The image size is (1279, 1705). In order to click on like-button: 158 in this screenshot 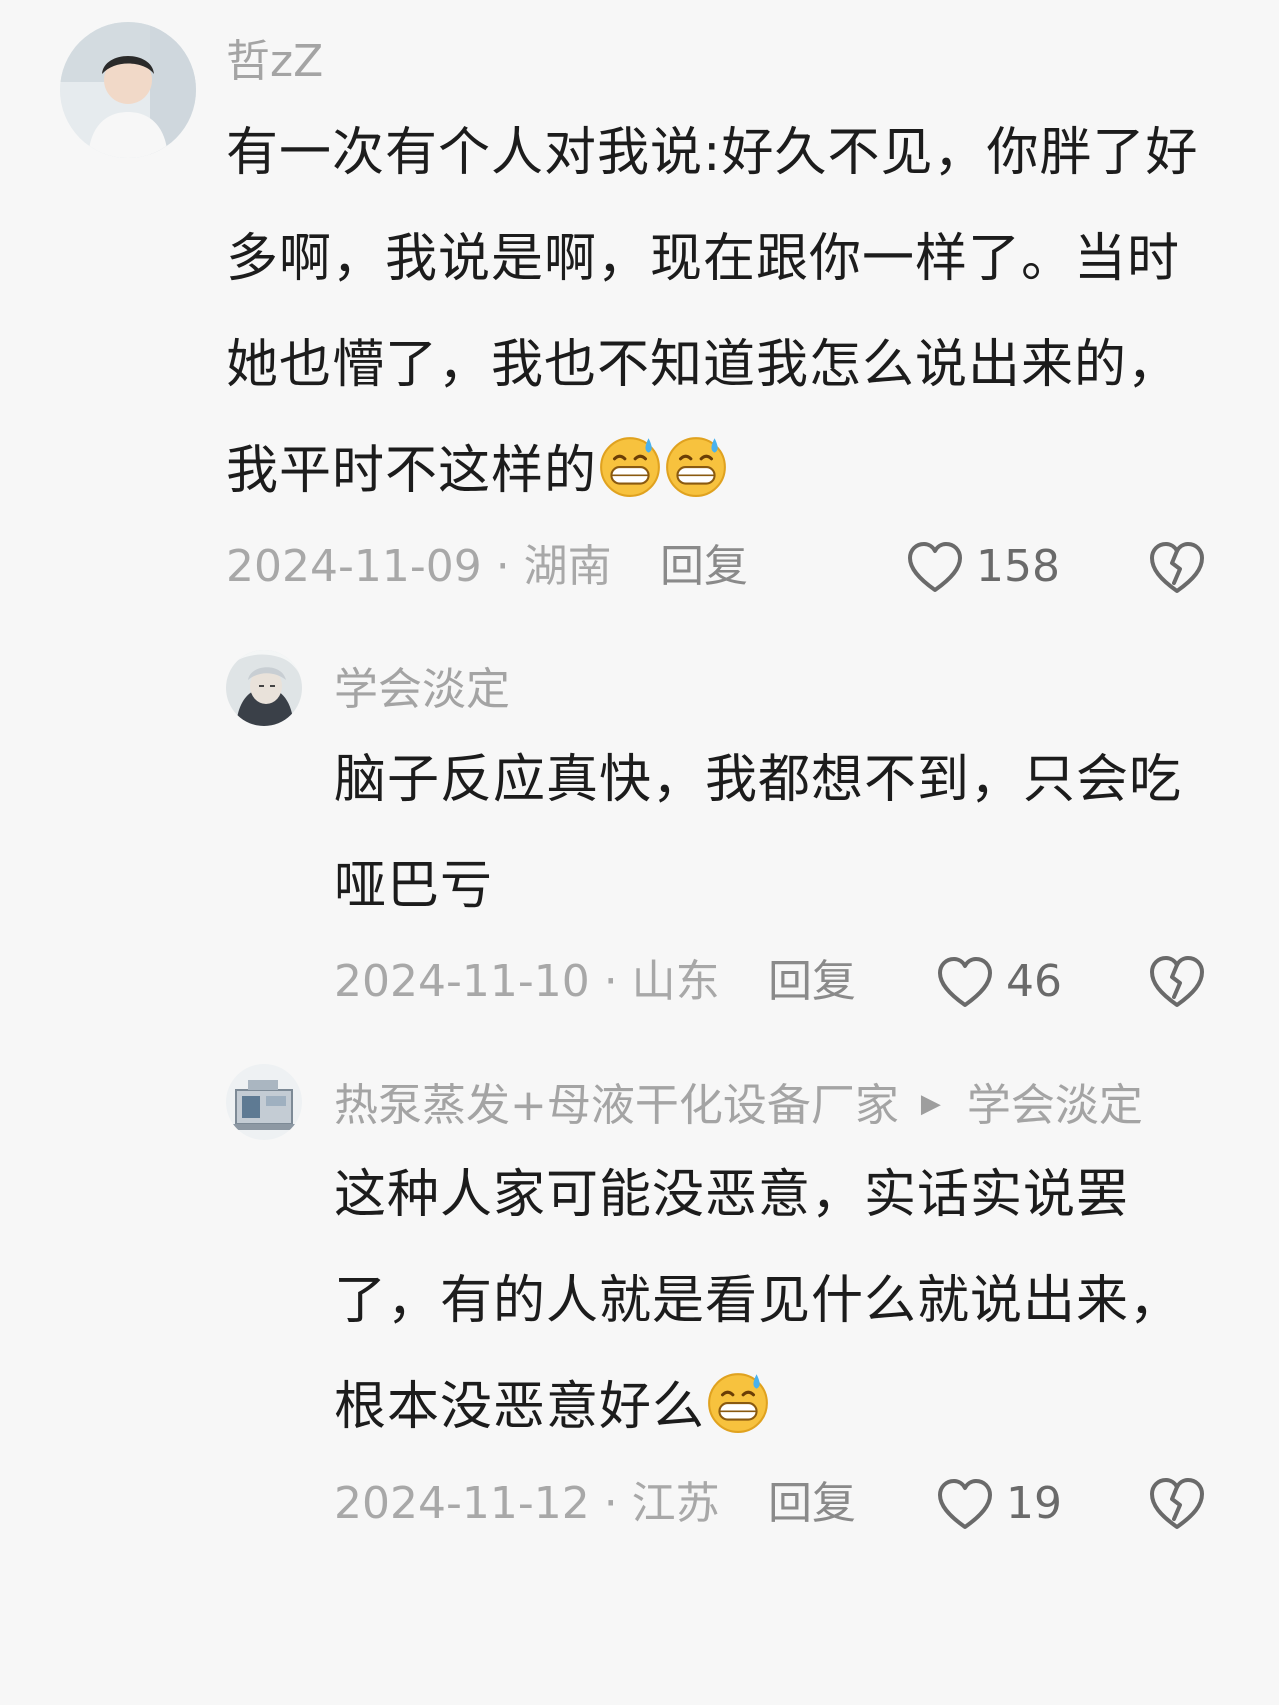, I will do `click(983, 567)`.